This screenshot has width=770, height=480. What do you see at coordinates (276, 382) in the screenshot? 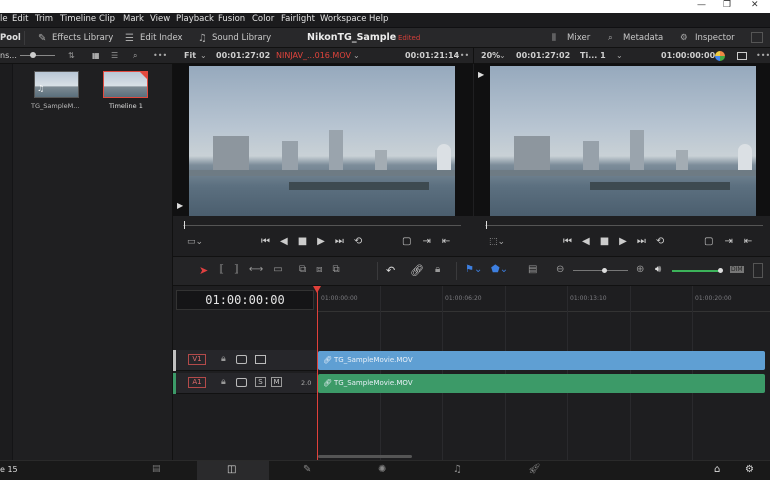
I see `mute-button: M` at bounding box center [276, 382].